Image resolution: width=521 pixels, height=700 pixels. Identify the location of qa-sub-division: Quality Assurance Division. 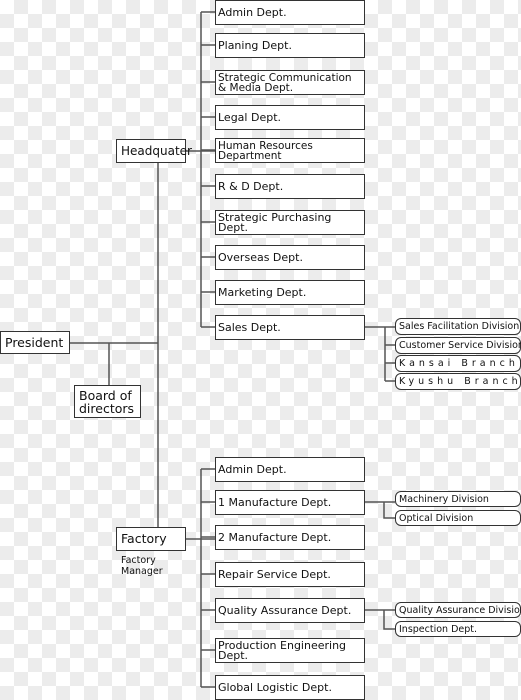
(458, 610).